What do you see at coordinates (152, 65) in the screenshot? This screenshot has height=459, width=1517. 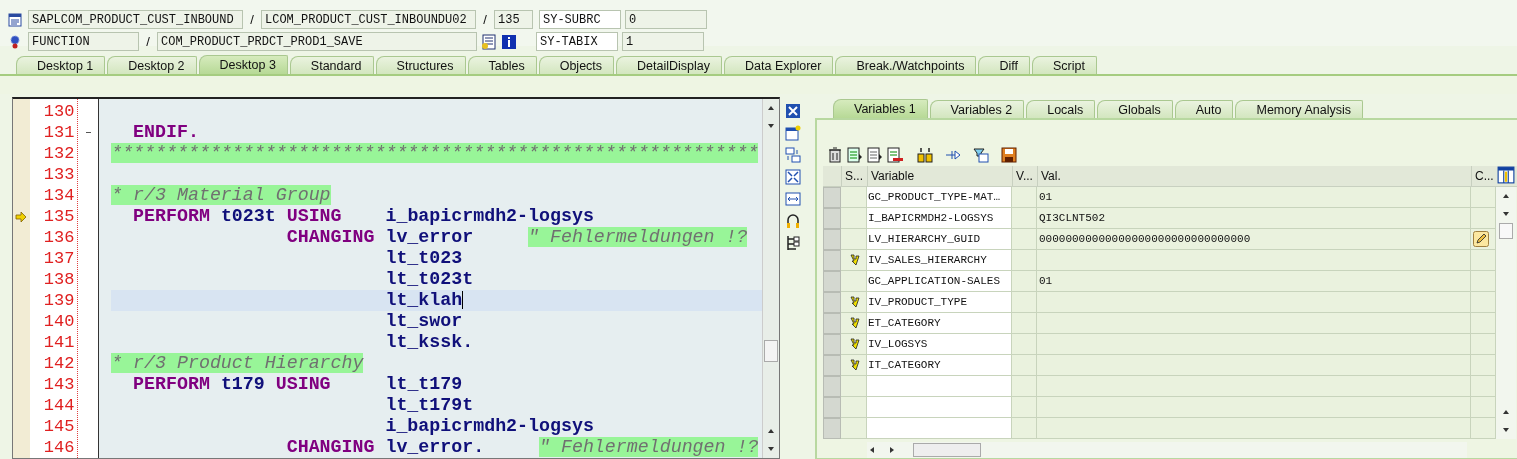 I see `desktop-tab: Desktop 2` at bounding box center [152, 65].